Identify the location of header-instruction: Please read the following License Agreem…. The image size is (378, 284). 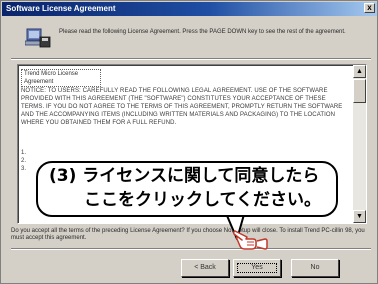
(202, 32).